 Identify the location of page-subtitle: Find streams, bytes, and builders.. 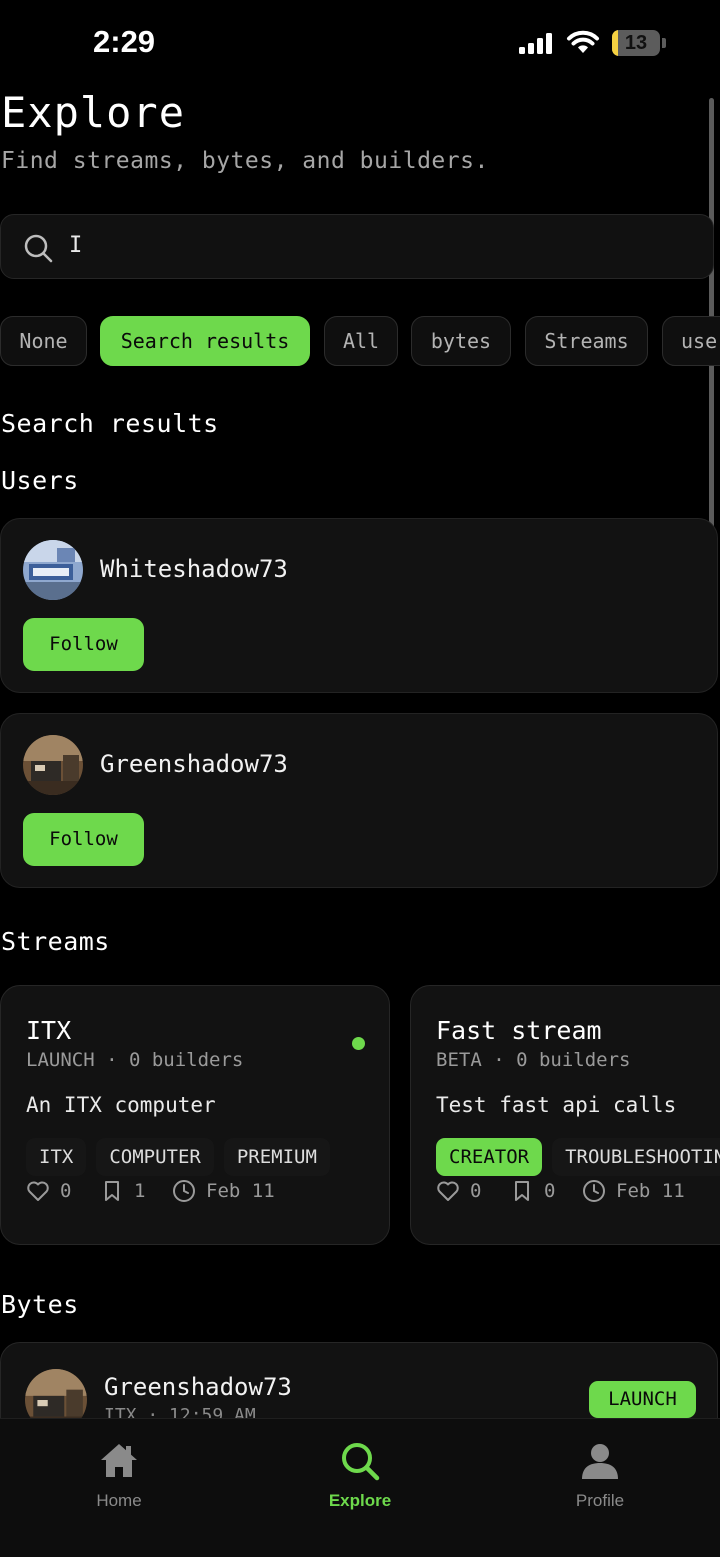
(245, 161).